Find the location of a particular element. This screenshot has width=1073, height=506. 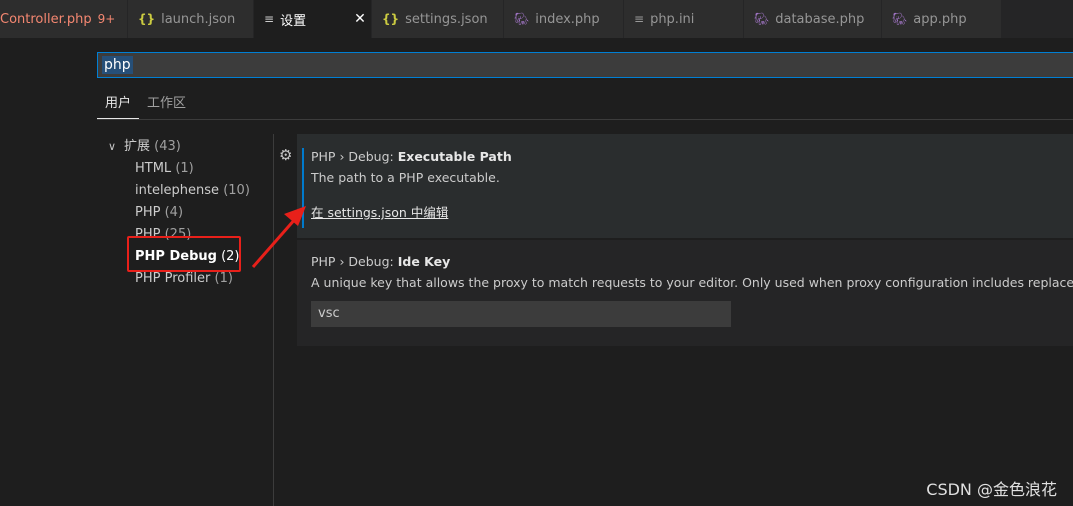

tab-database-php: 🐘︎ database.php is located at coordinates (813, 19).